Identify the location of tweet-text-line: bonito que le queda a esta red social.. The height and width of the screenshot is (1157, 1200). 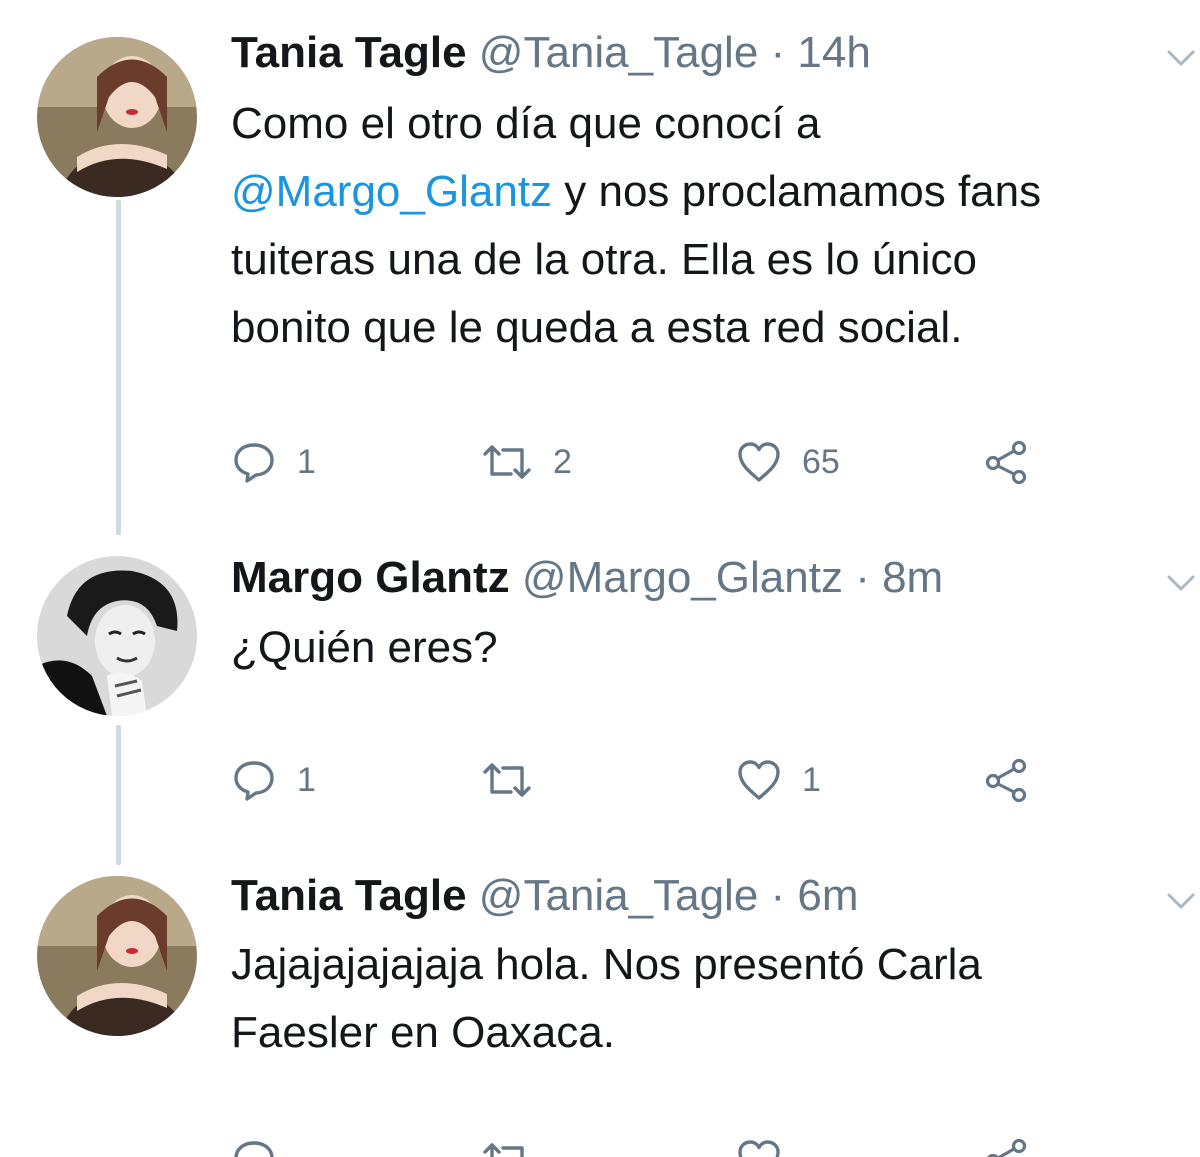
(597, 327).